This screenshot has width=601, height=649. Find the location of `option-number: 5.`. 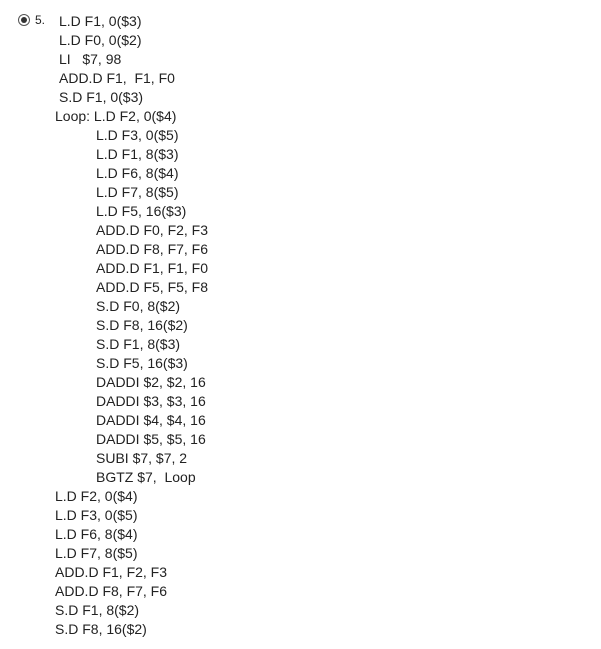

option-number: 5. is located at coordinates (40, 20).